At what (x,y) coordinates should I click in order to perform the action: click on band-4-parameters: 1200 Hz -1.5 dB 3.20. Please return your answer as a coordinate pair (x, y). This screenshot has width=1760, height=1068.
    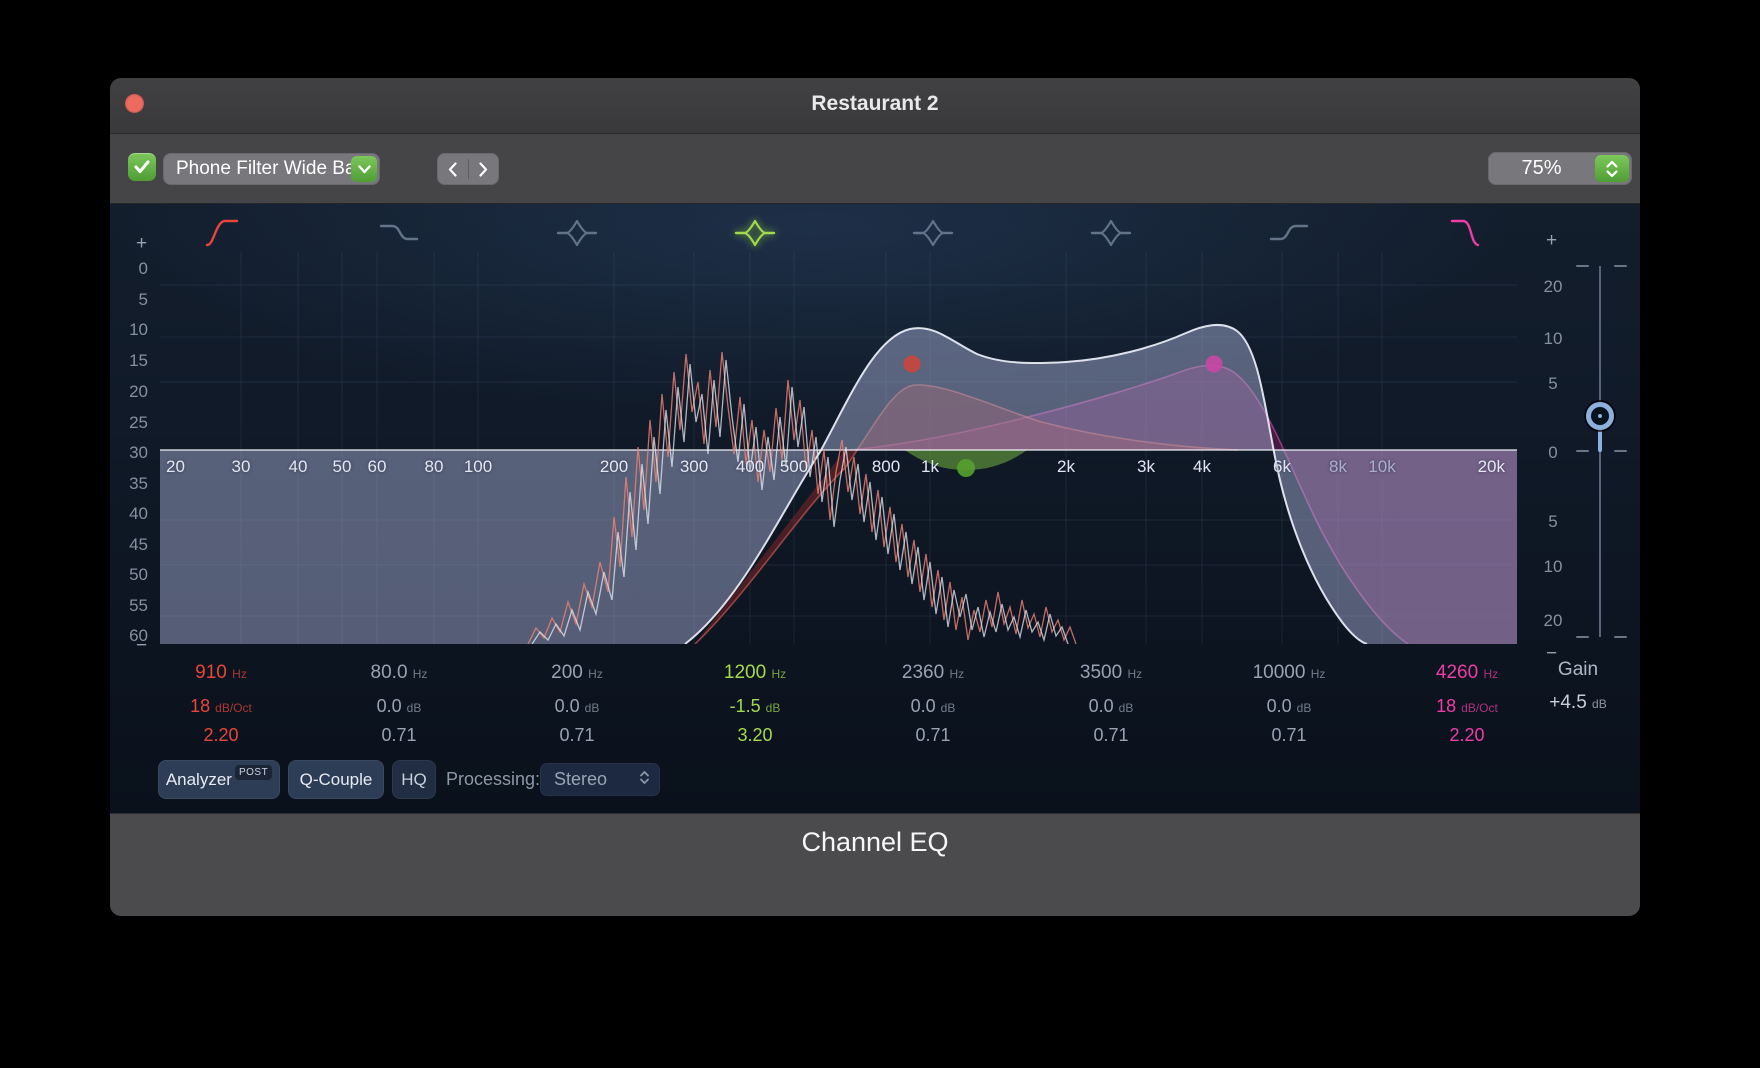
    Looking at the image, I should click on (755, 702).